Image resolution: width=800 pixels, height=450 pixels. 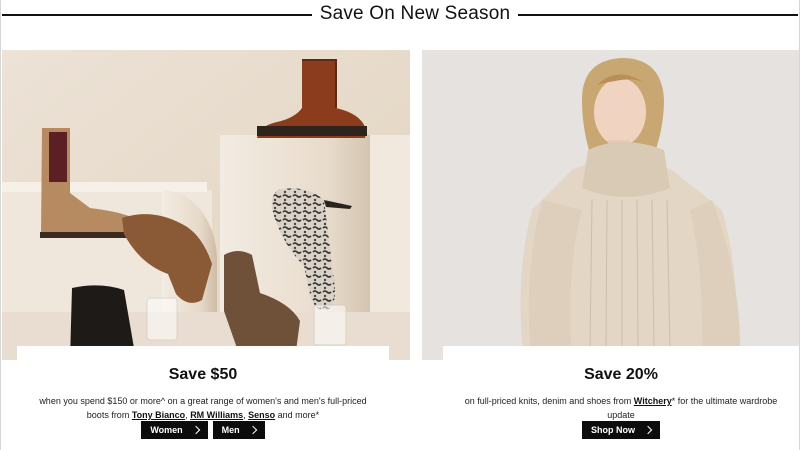 What do you see at coordinates (653, 401) in the screenshot?
I see `brand-link-witchery: Witchery` at bounding box center [653, 401].